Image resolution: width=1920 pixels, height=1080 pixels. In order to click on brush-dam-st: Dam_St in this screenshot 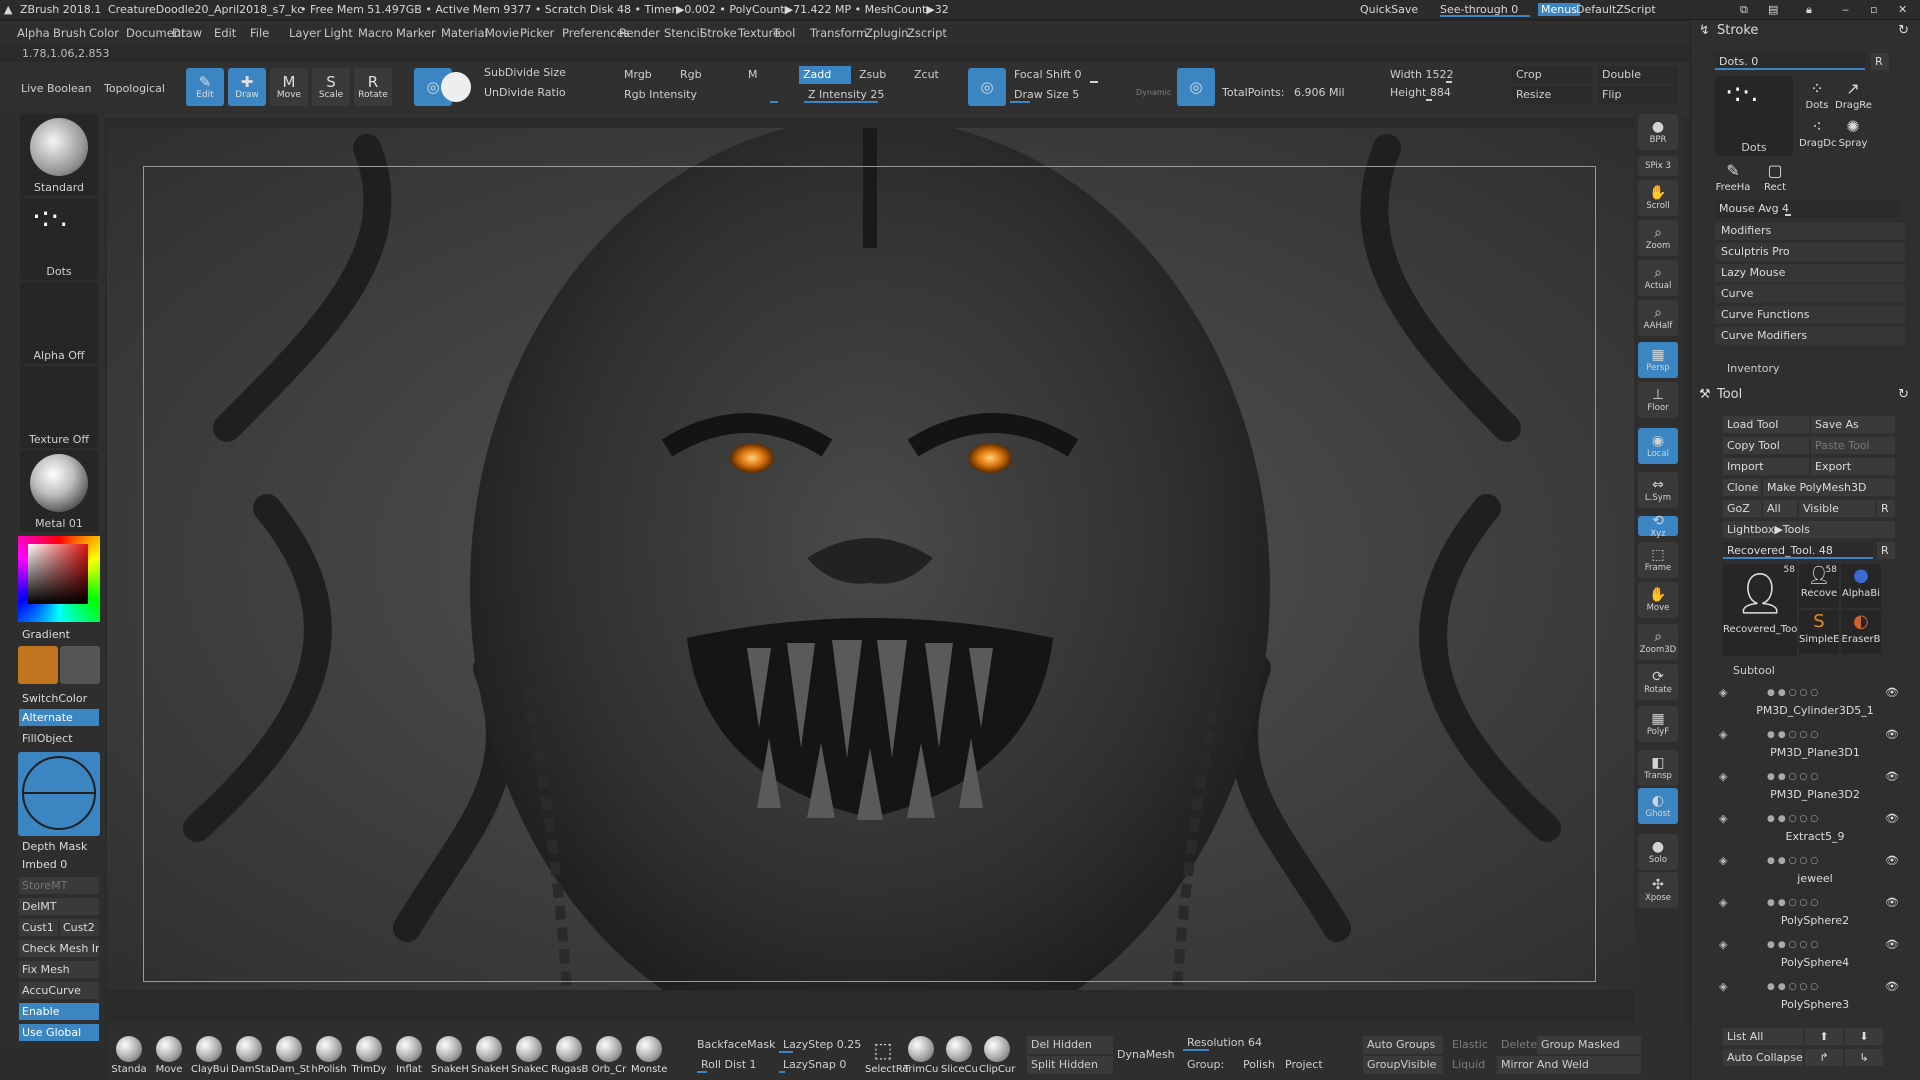, I will do `click(290, 1058)`.